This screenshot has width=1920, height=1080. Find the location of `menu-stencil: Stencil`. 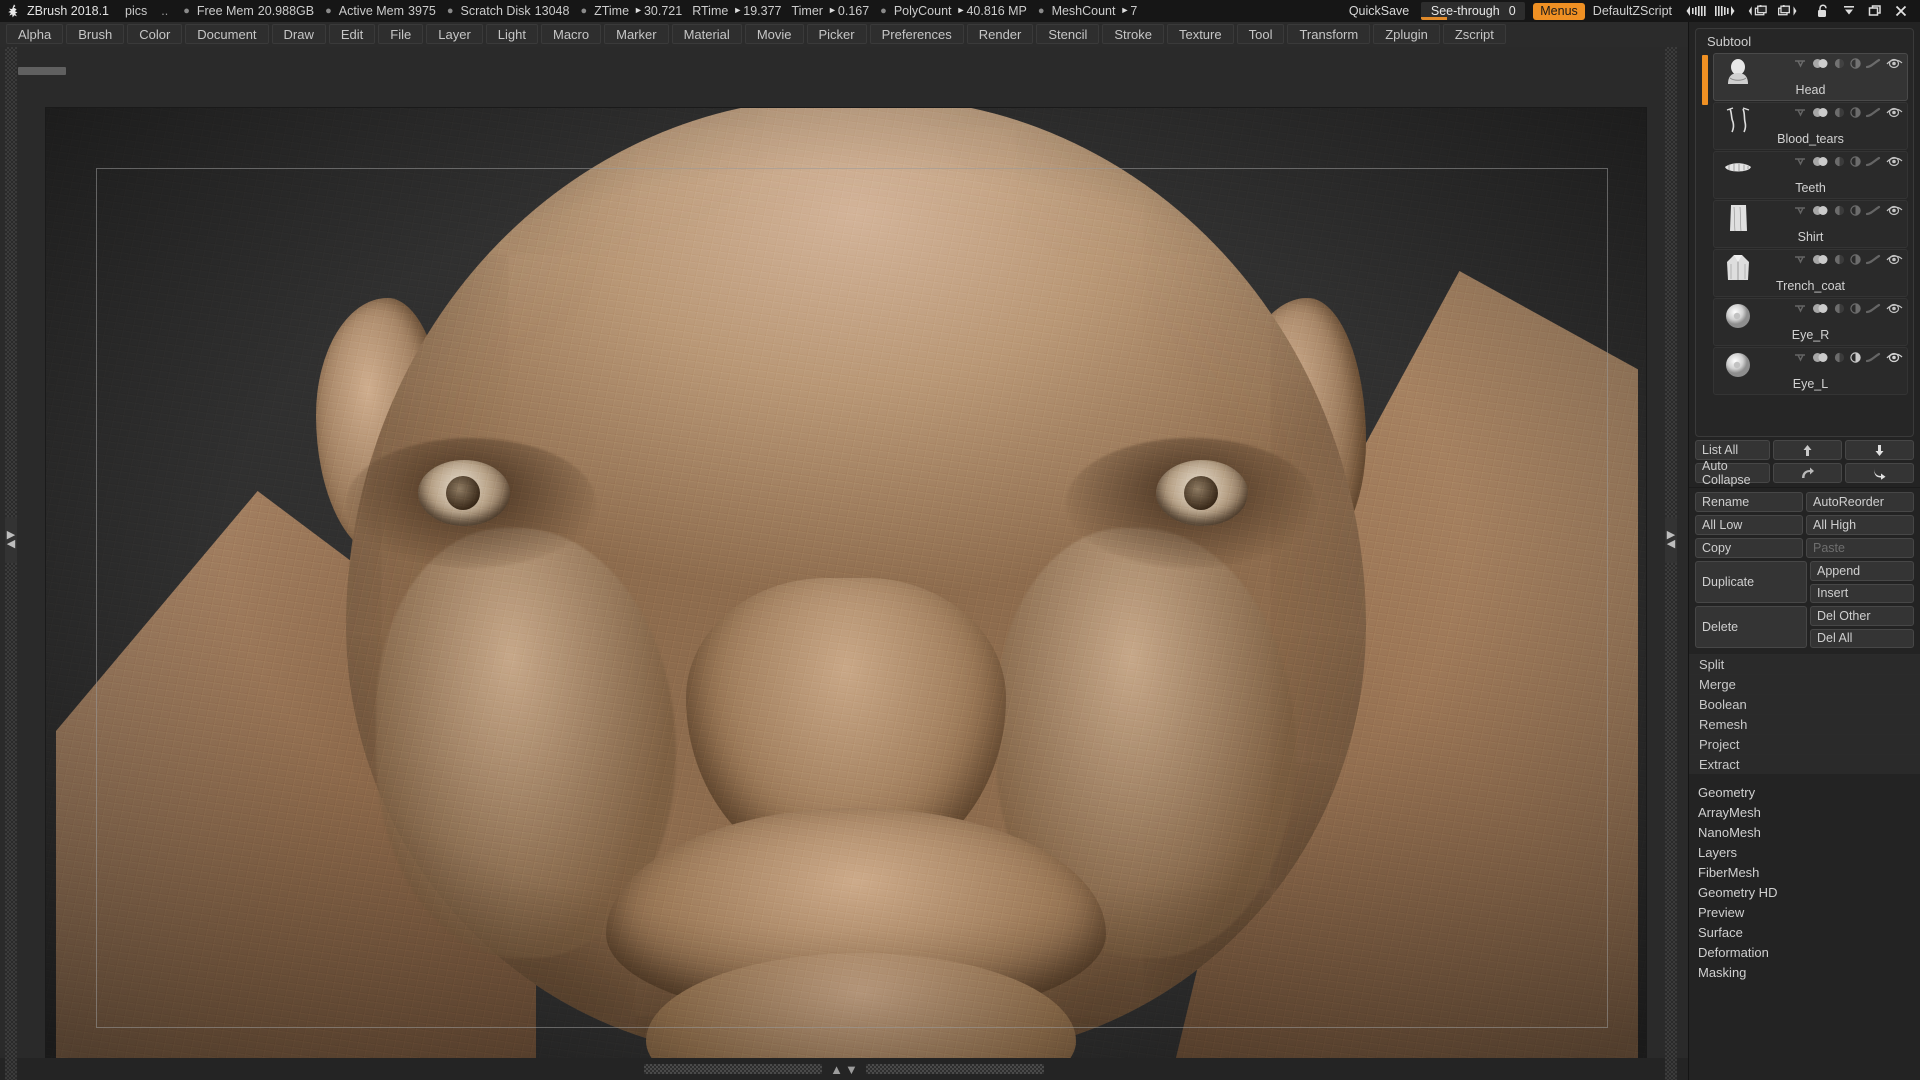

menu-stencil: Stencil is located at coordinates (1068, 34).